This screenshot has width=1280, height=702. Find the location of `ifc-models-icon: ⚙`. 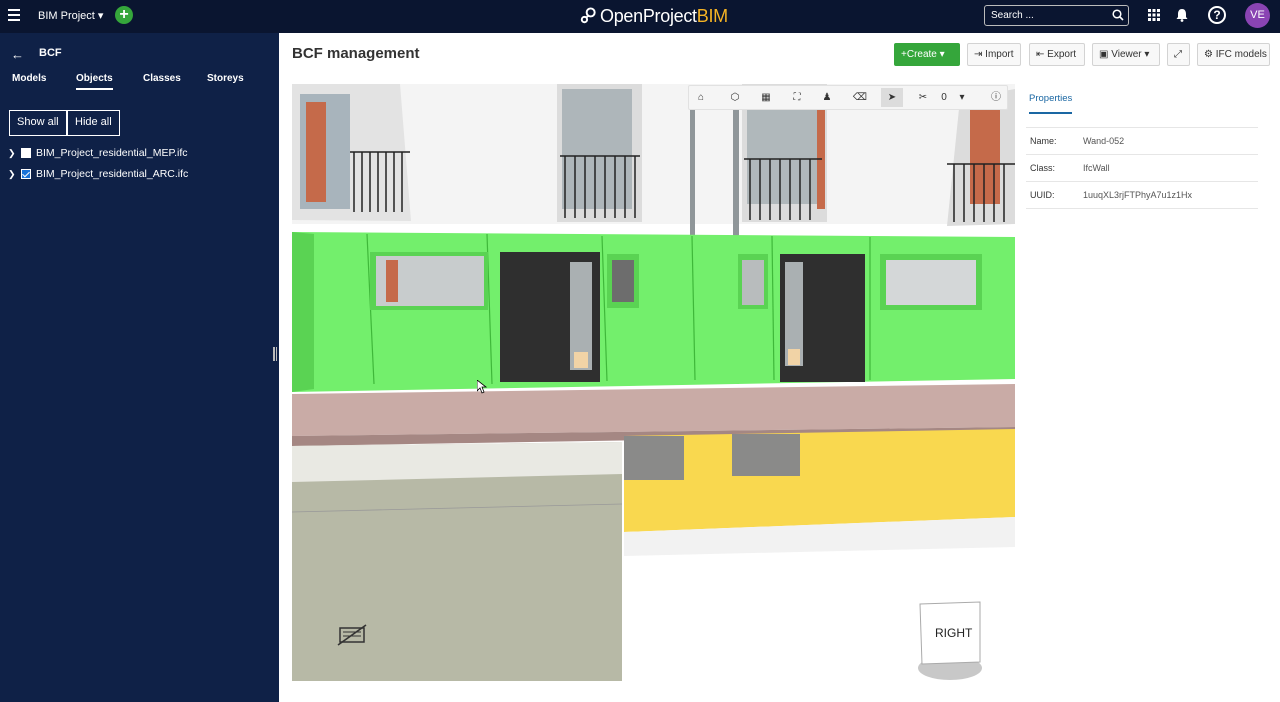

ifc-models-icon: ⚙ is located at coordinates (1208, 54).